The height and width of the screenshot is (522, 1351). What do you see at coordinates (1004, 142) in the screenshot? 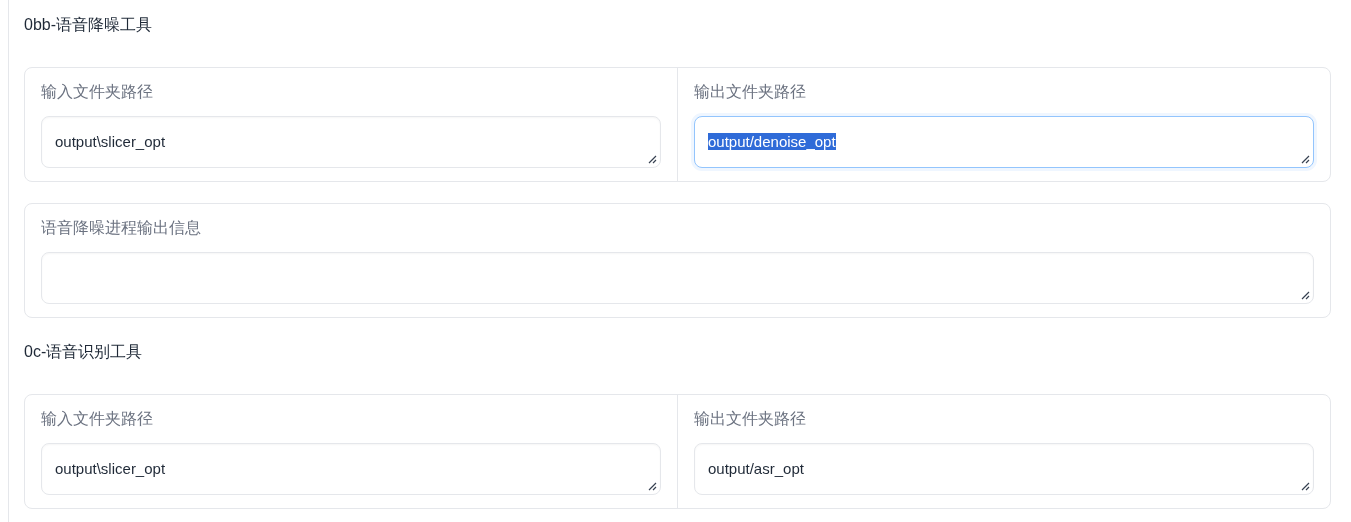
I see `input-field: output/denoise_opt` at bounding box center [1004, 142].